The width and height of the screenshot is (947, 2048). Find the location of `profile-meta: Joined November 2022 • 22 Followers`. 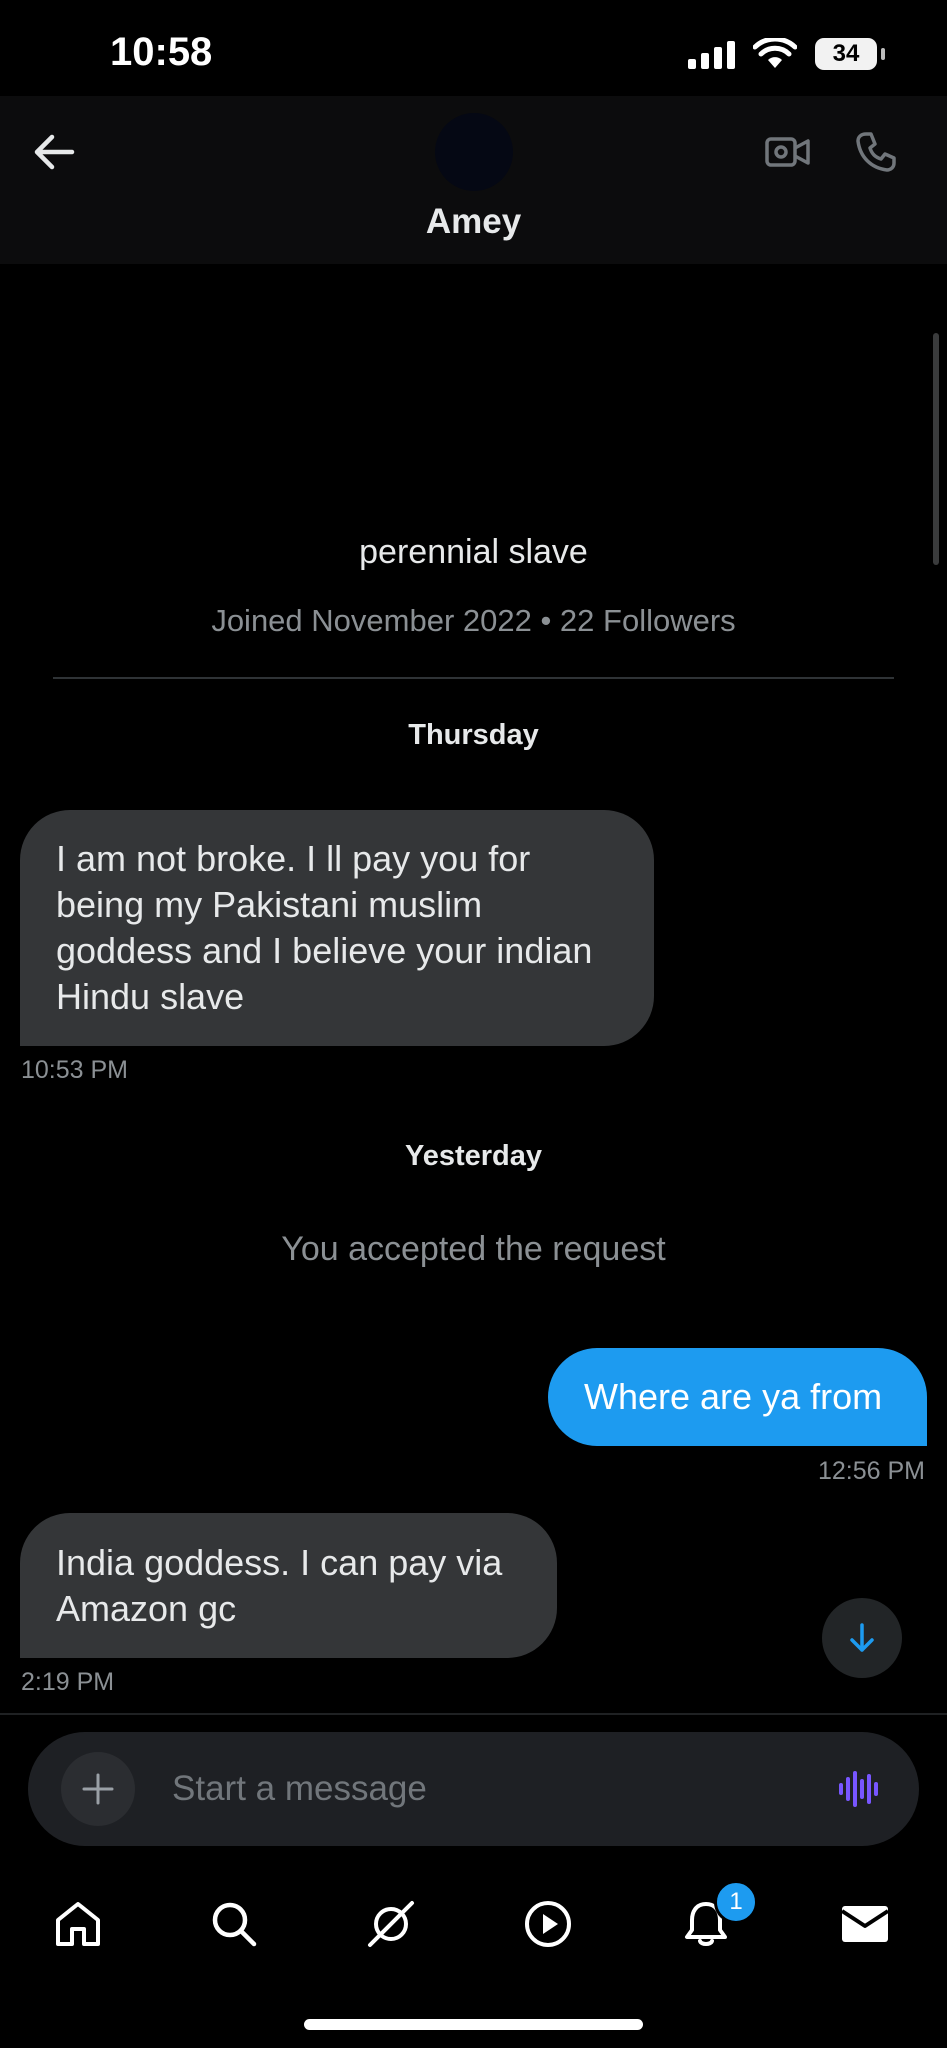

profile-meta: Joined November 2022 • 22 Followers is located at coordinates (473, 620).